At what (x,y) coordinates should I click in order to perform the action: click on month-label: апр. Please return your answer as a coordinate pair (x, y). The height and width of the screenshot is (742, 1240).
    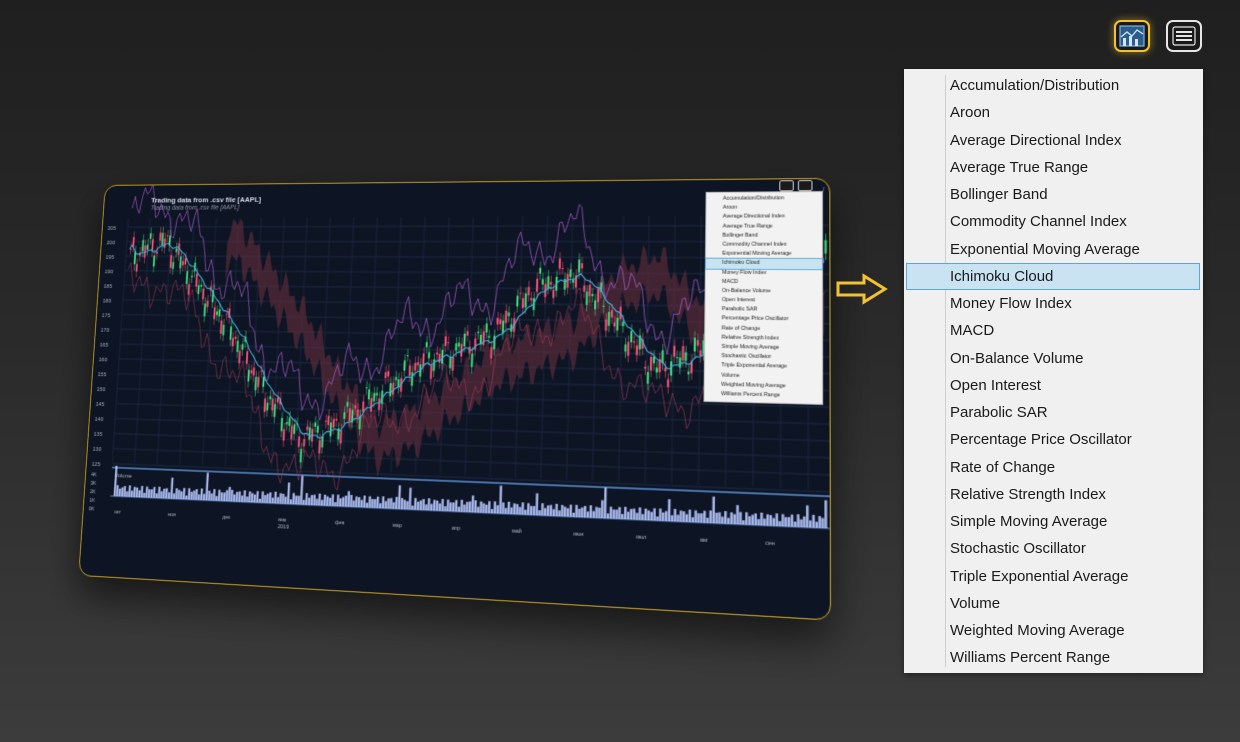
    Looking at the image, I should click on (456, 529).